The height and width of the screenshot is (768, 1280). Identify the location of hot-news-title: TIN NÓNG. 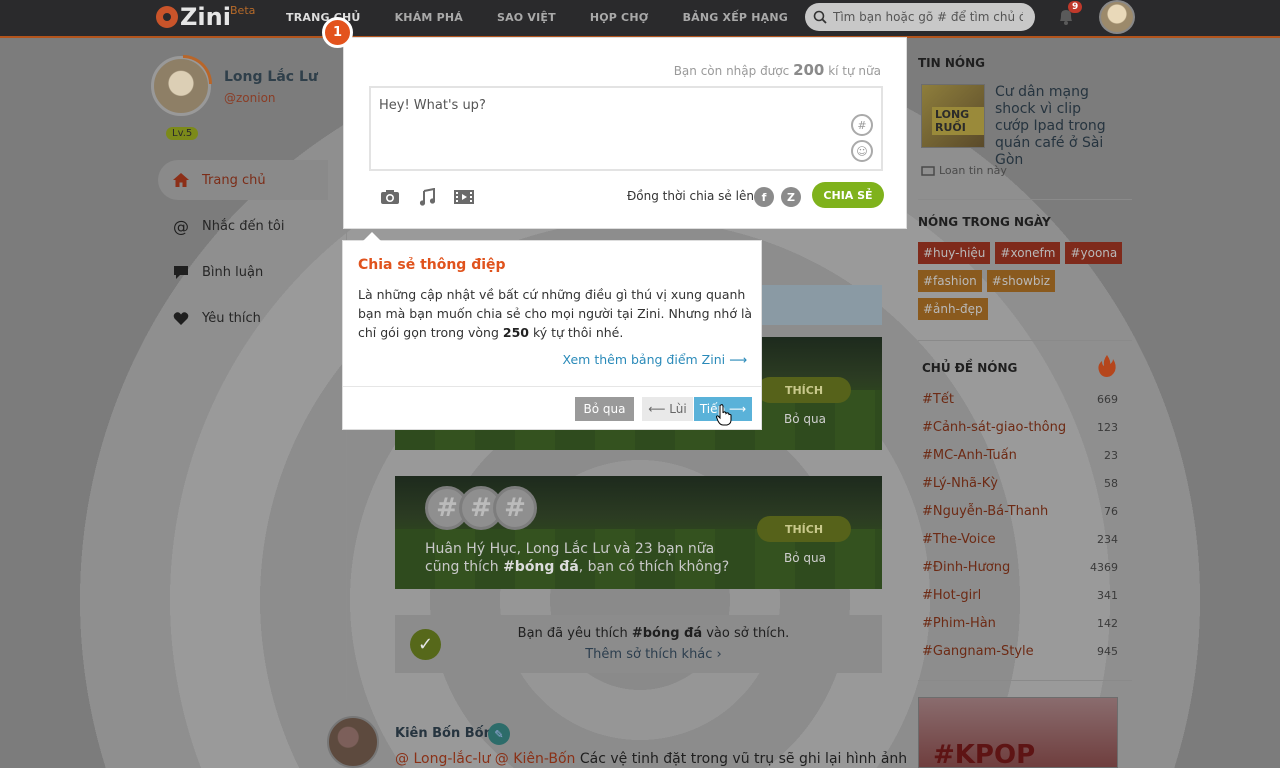
(952, 63).